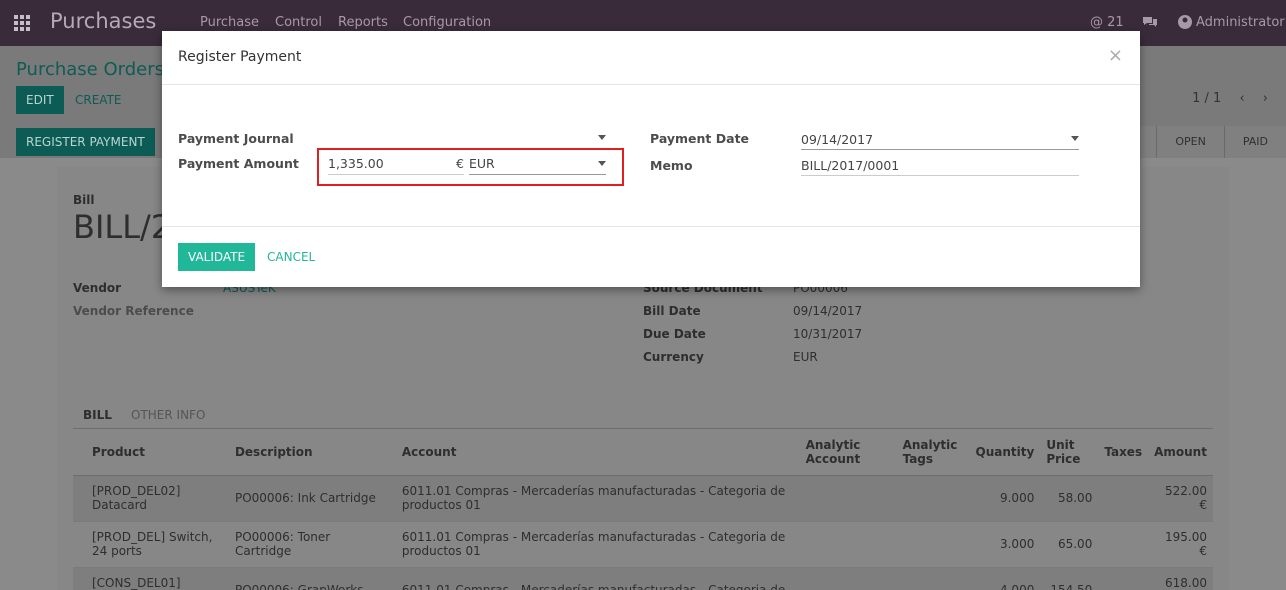 This screenshot has height=590, width=1286. I want to click on breadcrumb: Purchase Orders /, so click(96, 69).